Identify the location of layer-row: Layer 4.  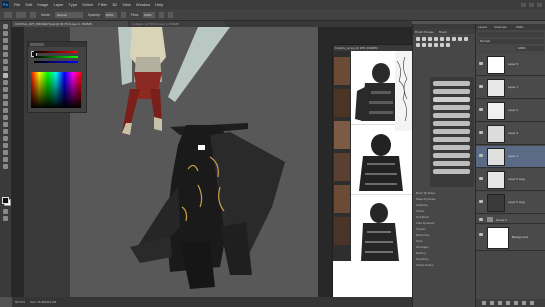
(510, 134).